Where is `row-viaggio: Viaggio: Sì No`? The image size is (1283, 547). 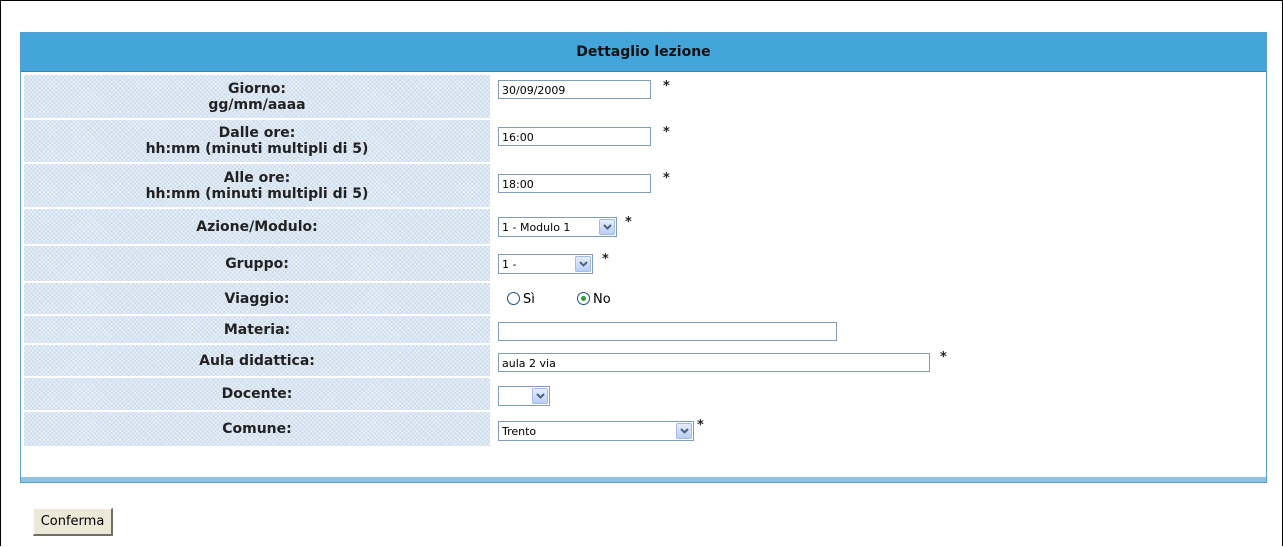 row-viaggio: Viaggio: Sì No is located at coordinates (643, 297).